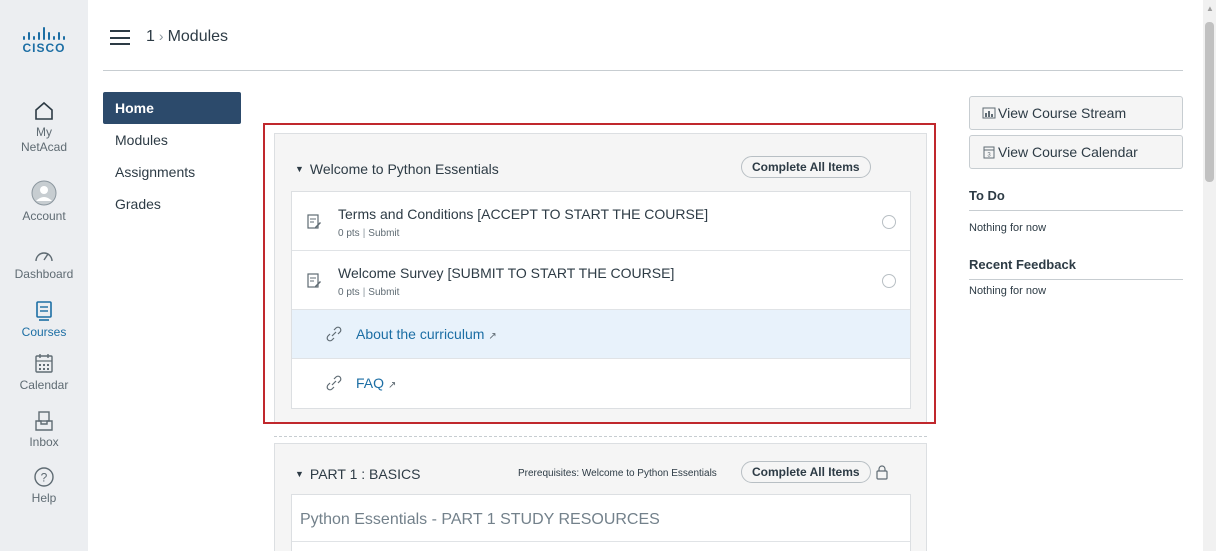  What do you see at coordinates (44, 132) in the screenshot?
I see `nav-my-netacad-label-1: My` at bounding box center [44, 132].